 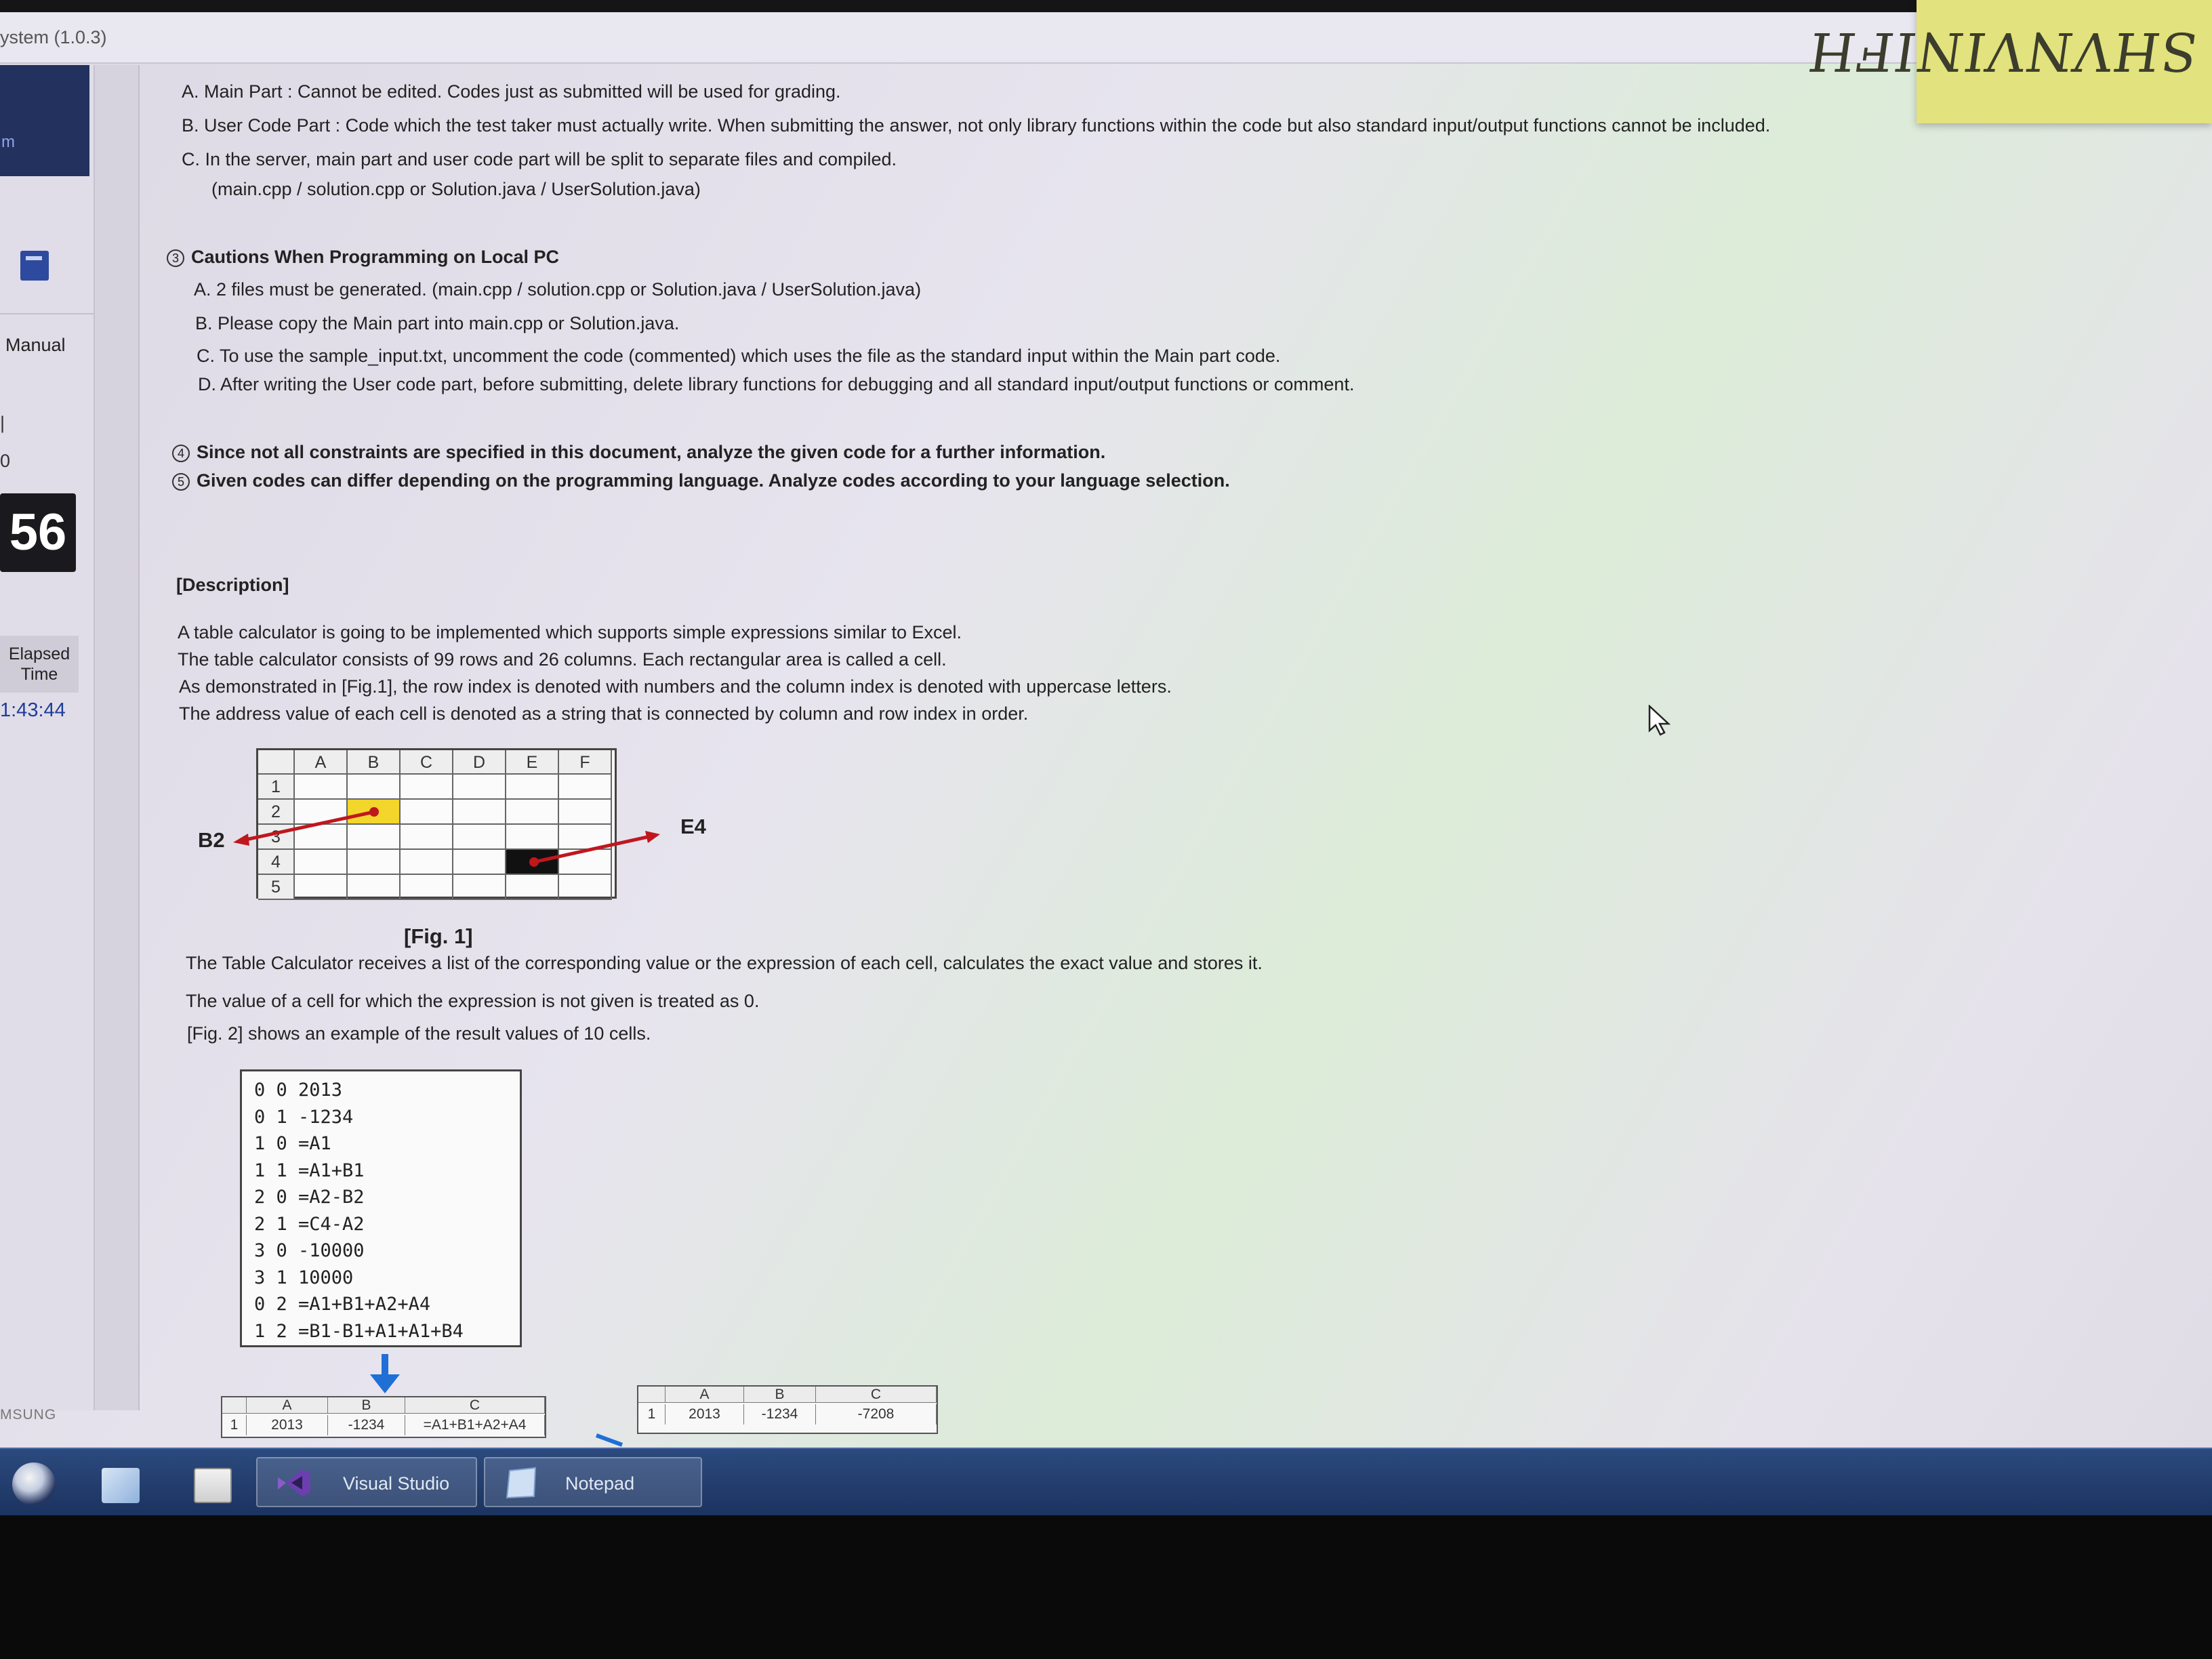 What do you see at coordinates (375, 787) in the screenshot?
I see `grid-cell-b1` at bounding box center [375, 787].